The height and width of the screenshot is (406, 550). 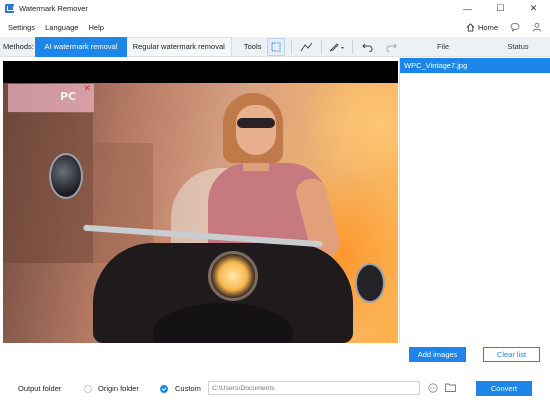 I want to click on folder-icon, so click(x=450, y=387).